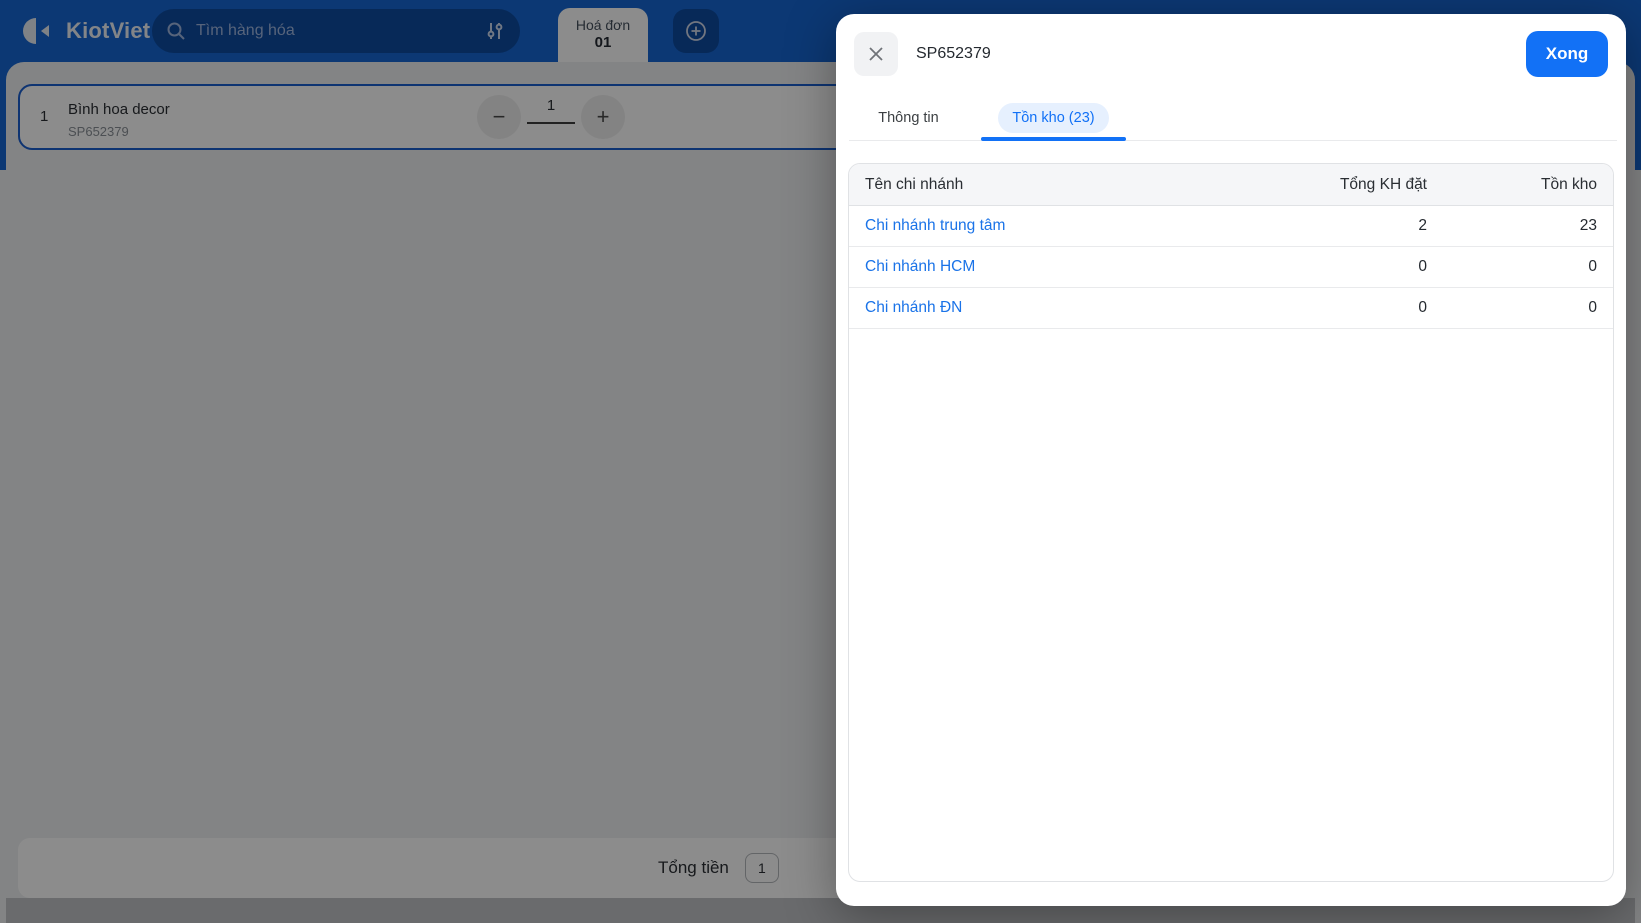  Describe the element at coordinates (1231, 267) in the screenshot. I see `table-row: Chi nhánh HCM 0 0` at that location.